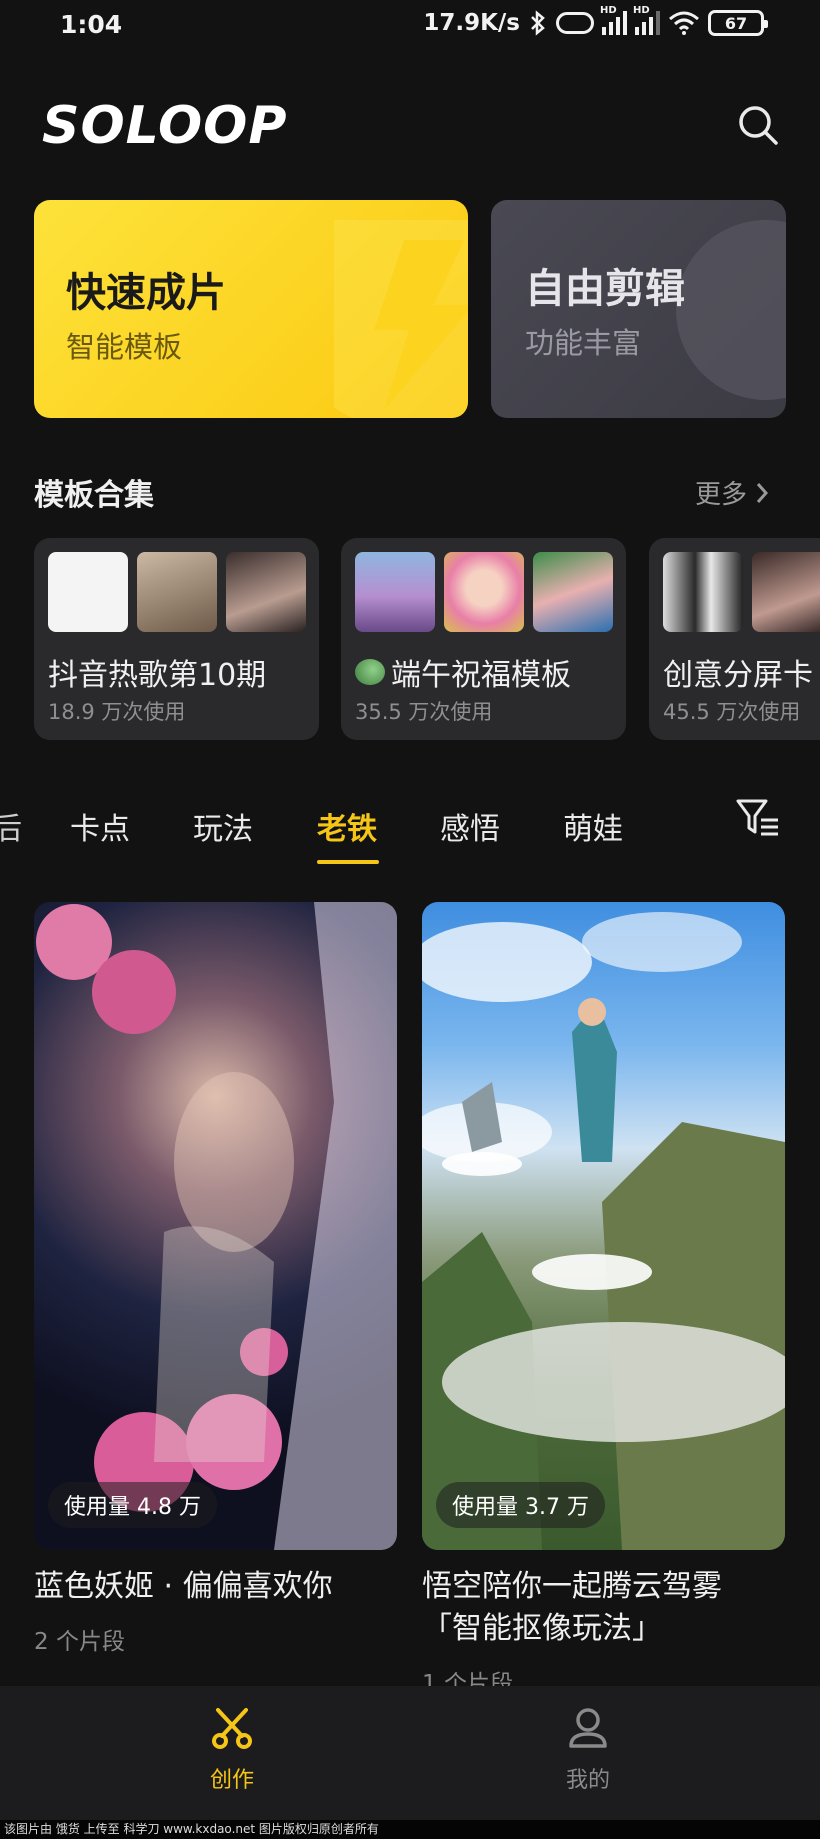 This screenshot has height=1839, width=820. I want to click on collection-card: 抖音热歌第10期 18.9 万次使用, so click(176, 639).